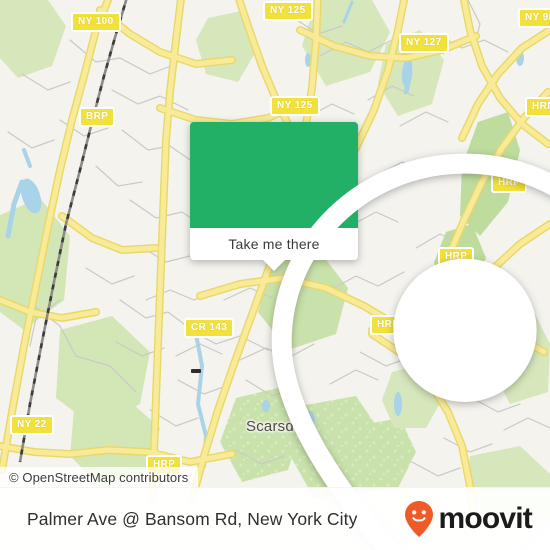  Describe the element at coordinates (96, 22) in the screenshot. I see `road-shield: NY 100` at that location.